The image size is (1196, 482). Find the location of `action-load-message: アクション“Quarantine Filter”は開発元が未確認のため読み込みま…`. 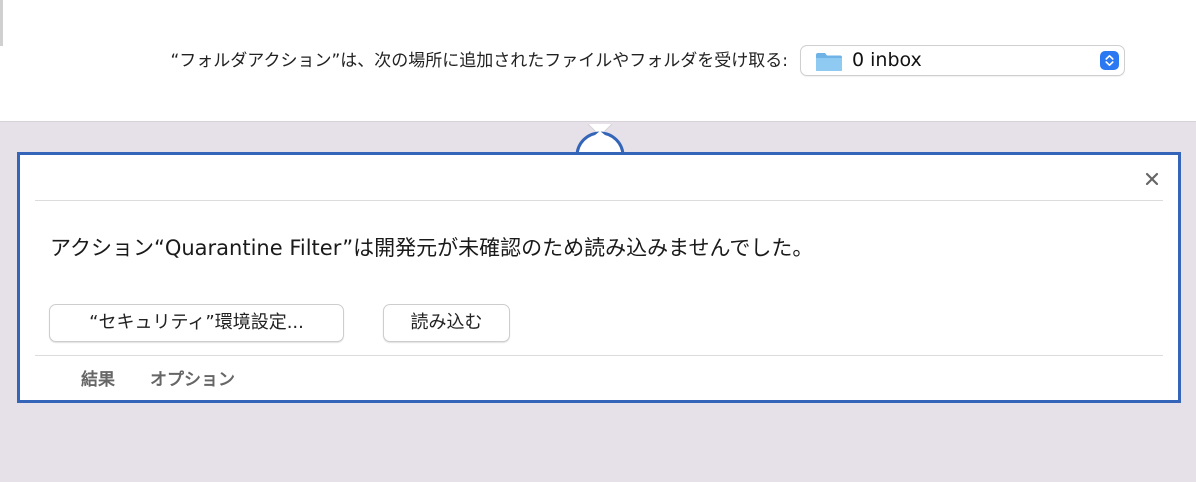

action-load-message: アクション“Quarantine Filter”は開発元が未確認のため読み込みま… is located at coordinates (432, 248).